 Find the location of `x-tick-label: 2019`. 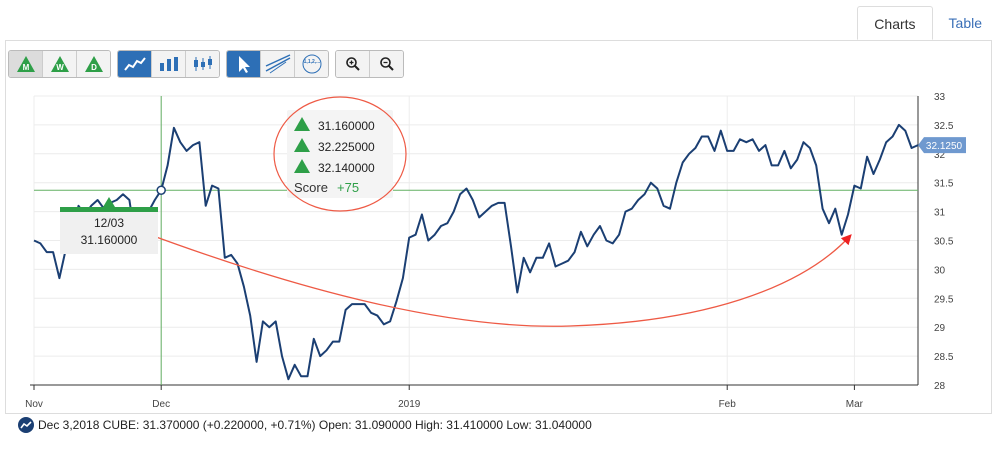

x-tick-label: 2019 is located at coordinates (409, 404).